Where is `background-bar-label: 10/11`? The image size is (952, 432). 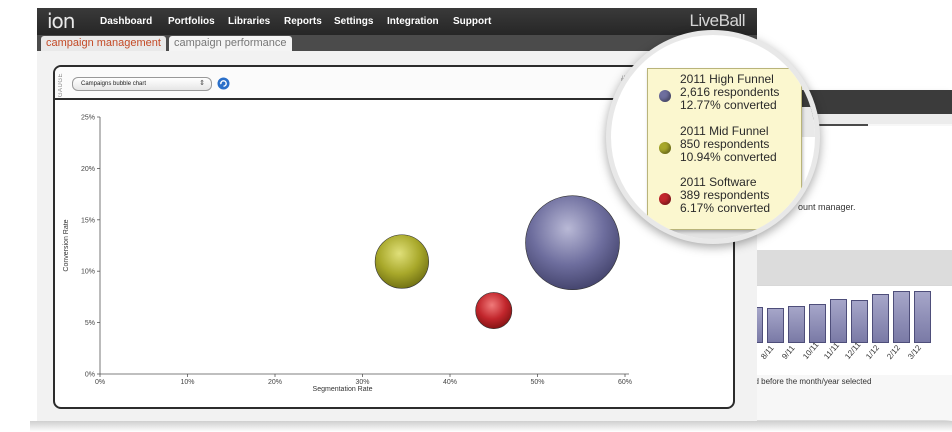 background-bar-label: 10/11 is located at coordinates (811, 350).